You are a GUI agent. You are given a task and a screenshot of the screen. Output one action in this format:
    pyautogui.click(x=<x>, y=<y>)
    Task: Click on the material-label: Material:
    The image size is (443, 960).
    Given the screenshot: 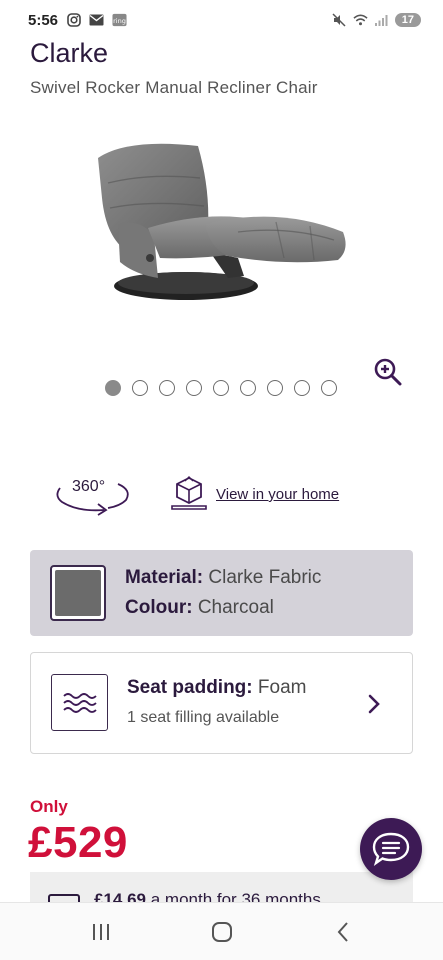 What is the action you would take?
    pyautogui.click(x=164, y=577)
    